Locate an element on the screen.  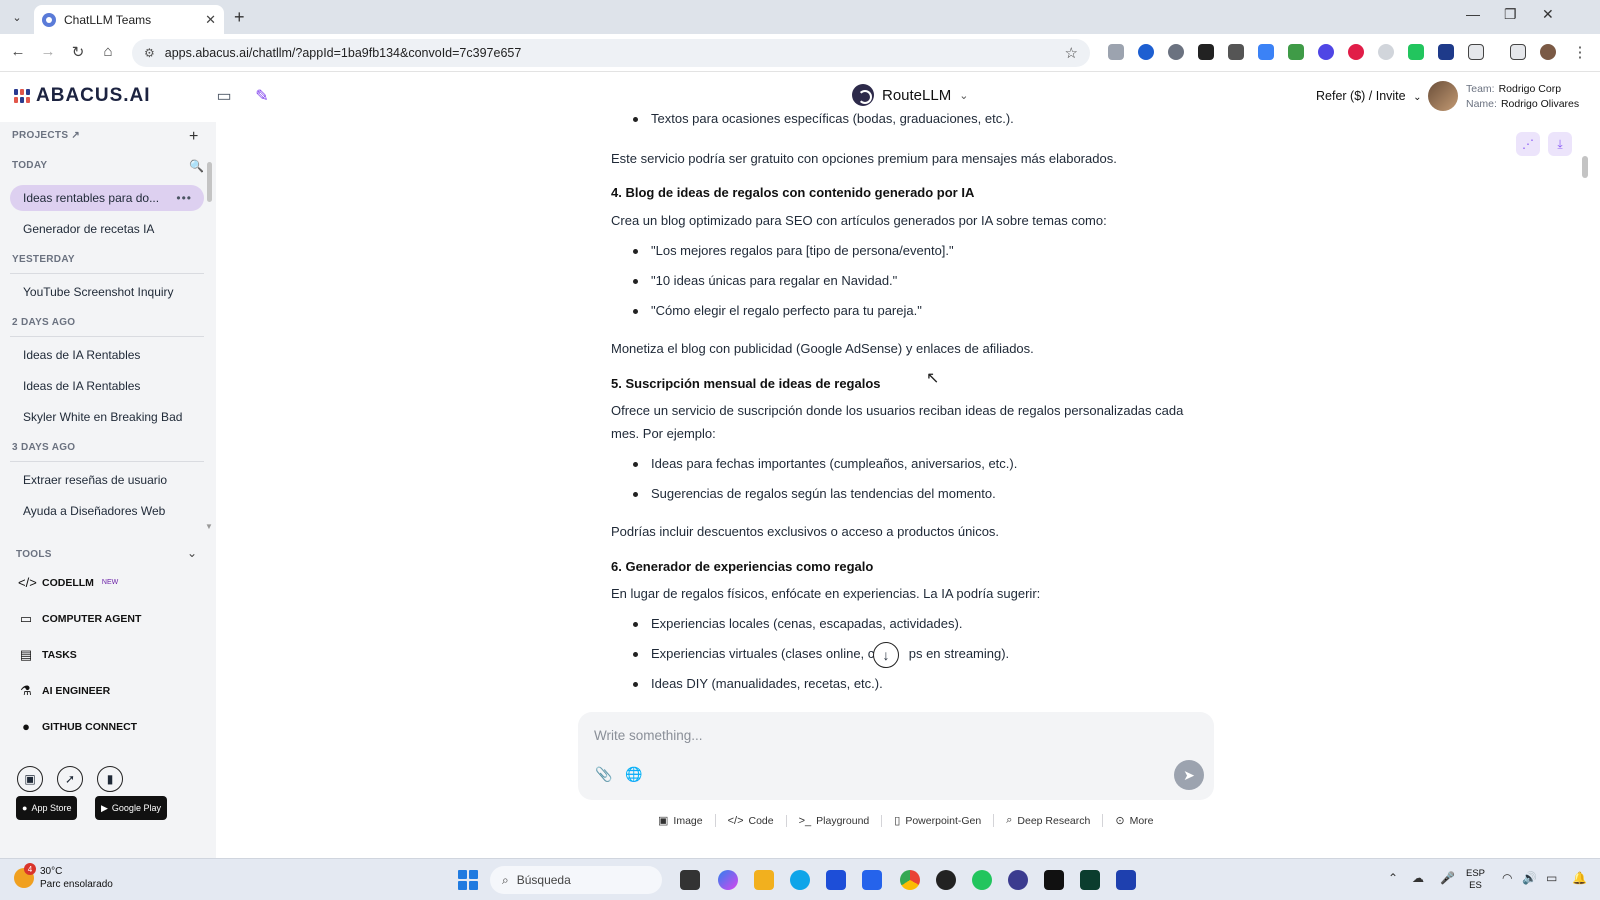
message-input is located at coordinates (874, 735).